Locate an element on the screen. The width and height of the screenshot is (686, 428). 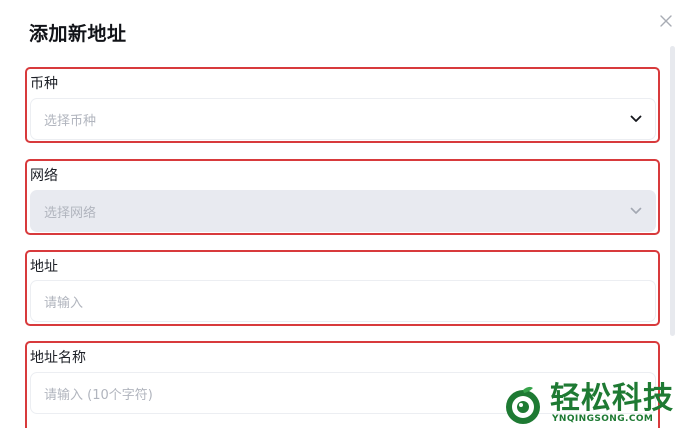
address-label: 地址 is located at coordinates (44, 267).